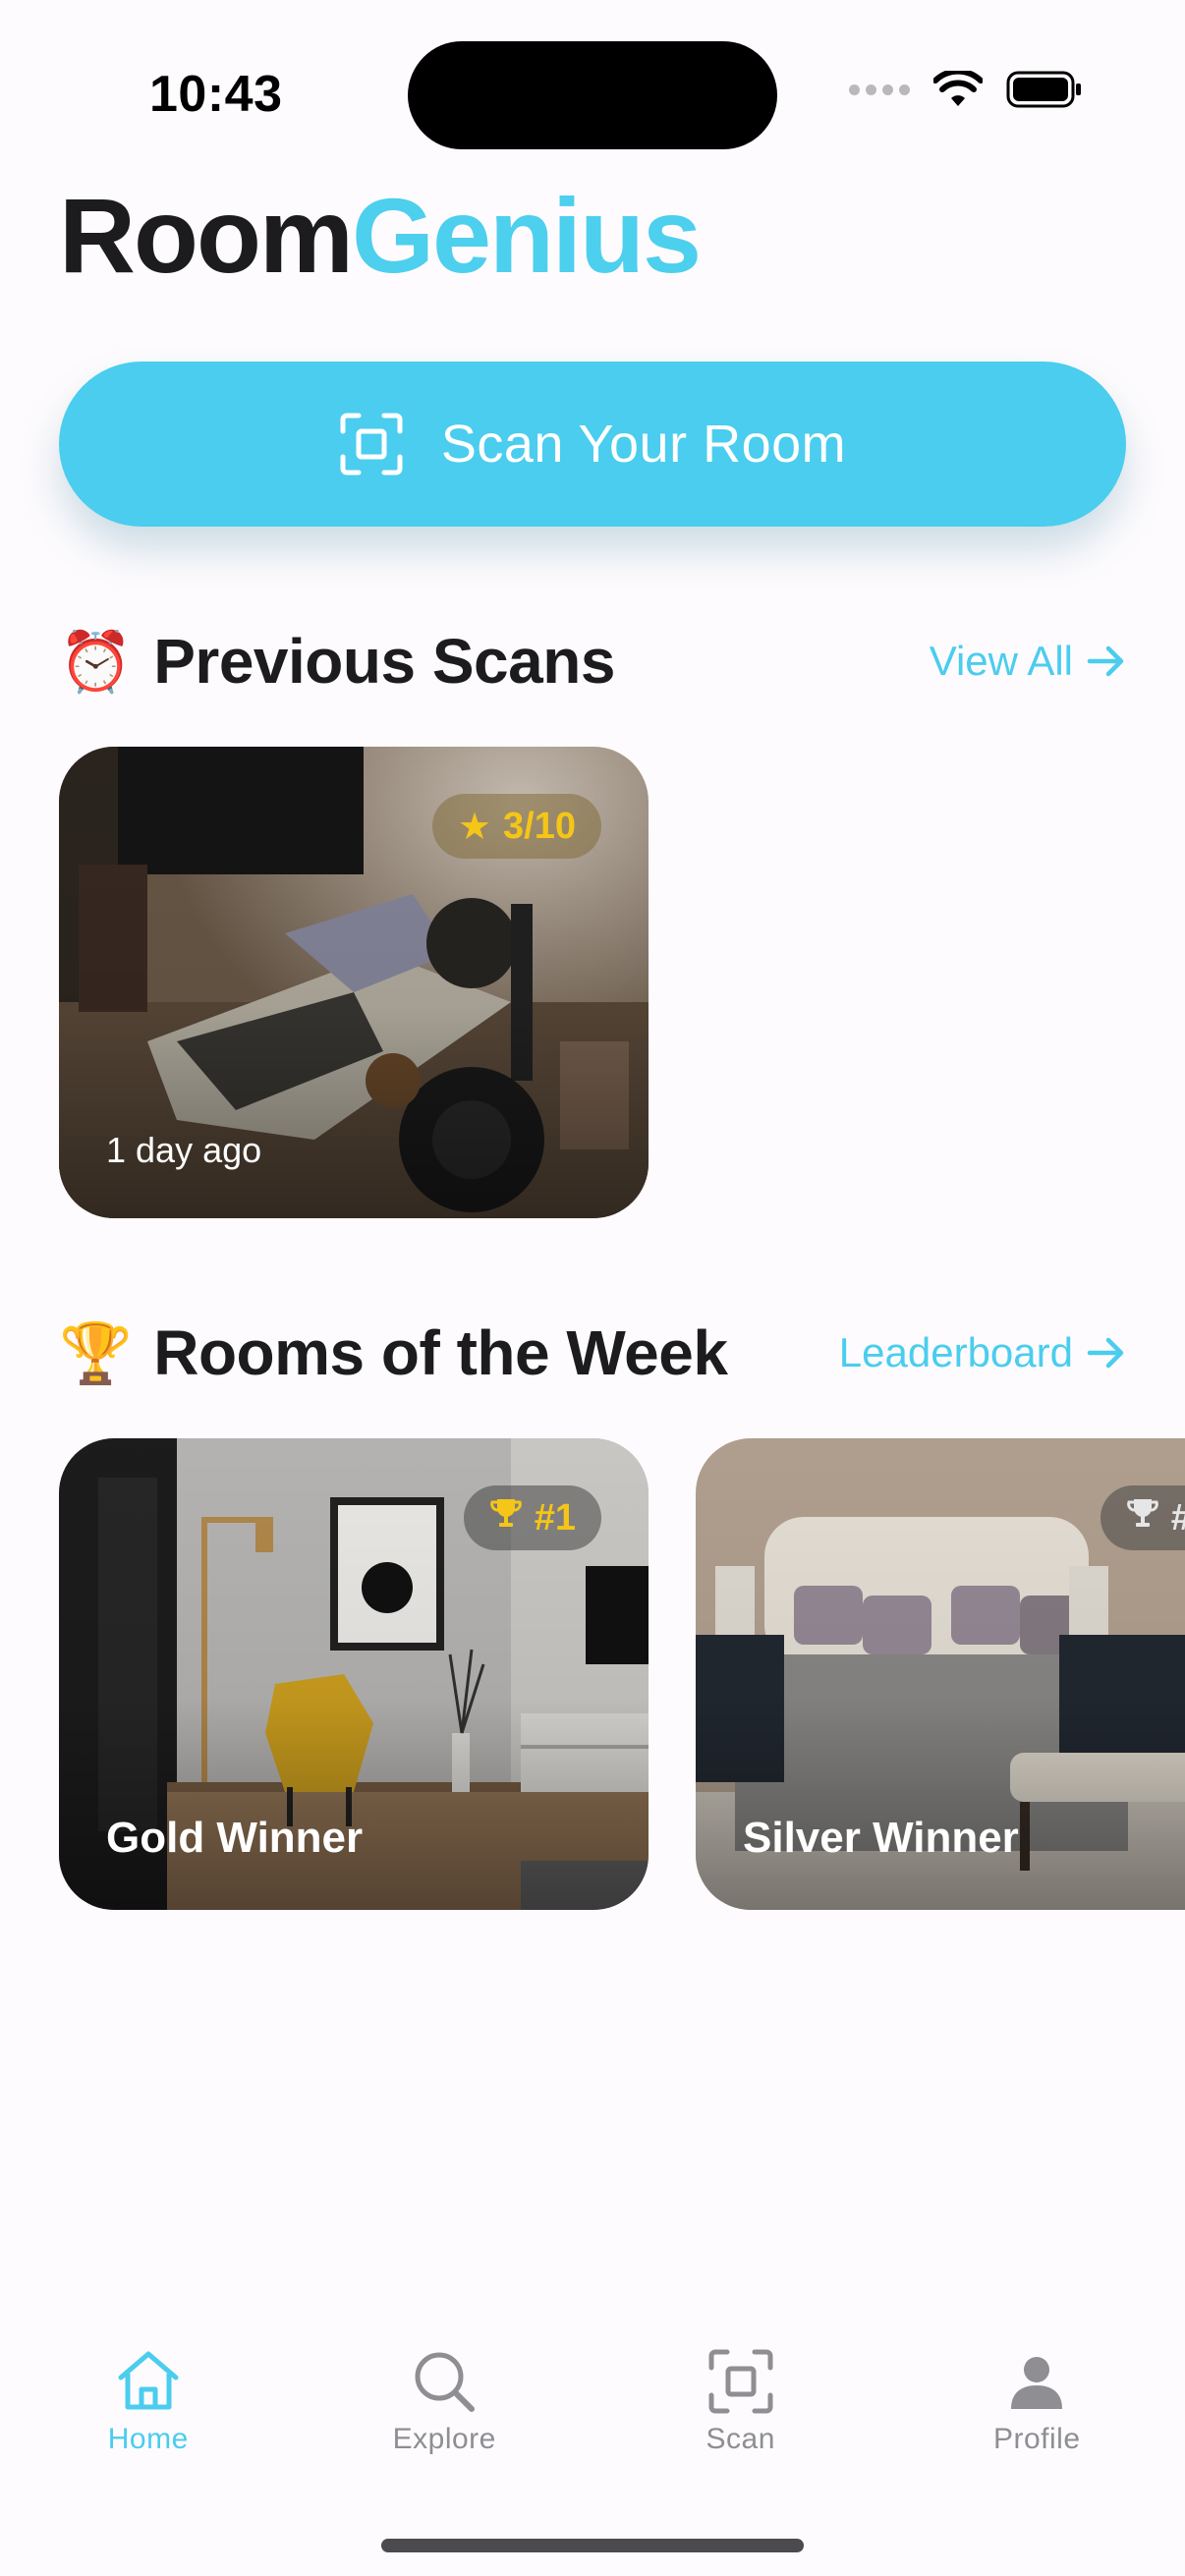 This screenshot has width=1185, height=2576. What do you see at coordinates (96, 661) in the screenshot?
I see `alarm-clock-icon: ⏰` at bounding box center [96, 661].